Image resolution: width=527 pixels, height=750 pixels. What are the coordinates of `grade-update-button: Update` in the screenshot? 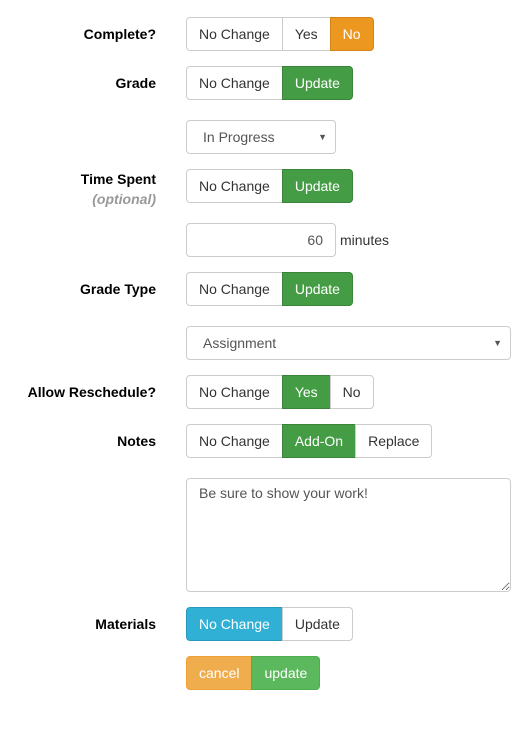 It's located at (317, 83).